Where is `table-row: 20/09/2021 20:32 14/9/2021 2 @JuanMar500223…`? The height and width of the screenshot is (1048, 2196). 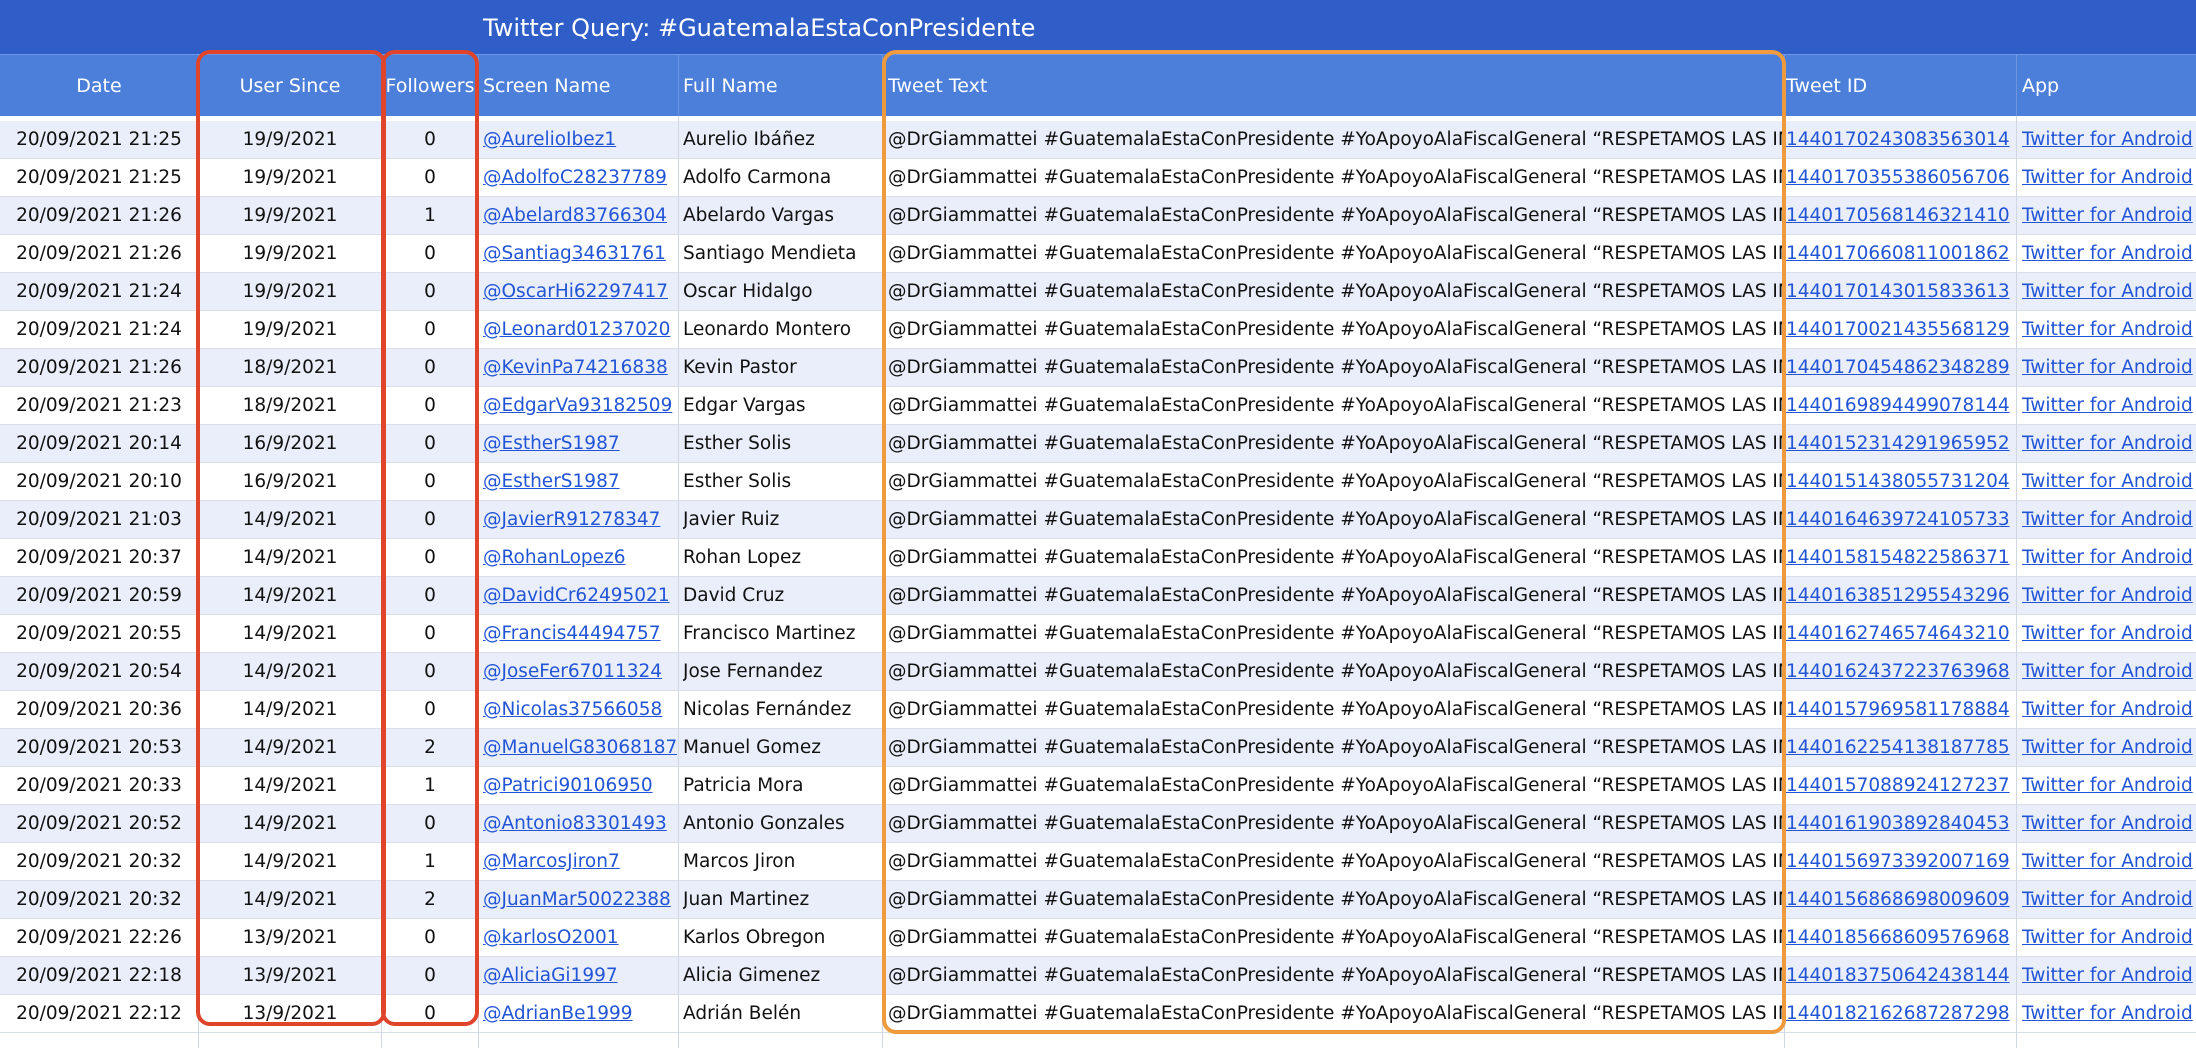 table-row: 20/09/2021 20:32 14/9/2021 2 @JuanMar500223… is located at coordinates (1098, 900).